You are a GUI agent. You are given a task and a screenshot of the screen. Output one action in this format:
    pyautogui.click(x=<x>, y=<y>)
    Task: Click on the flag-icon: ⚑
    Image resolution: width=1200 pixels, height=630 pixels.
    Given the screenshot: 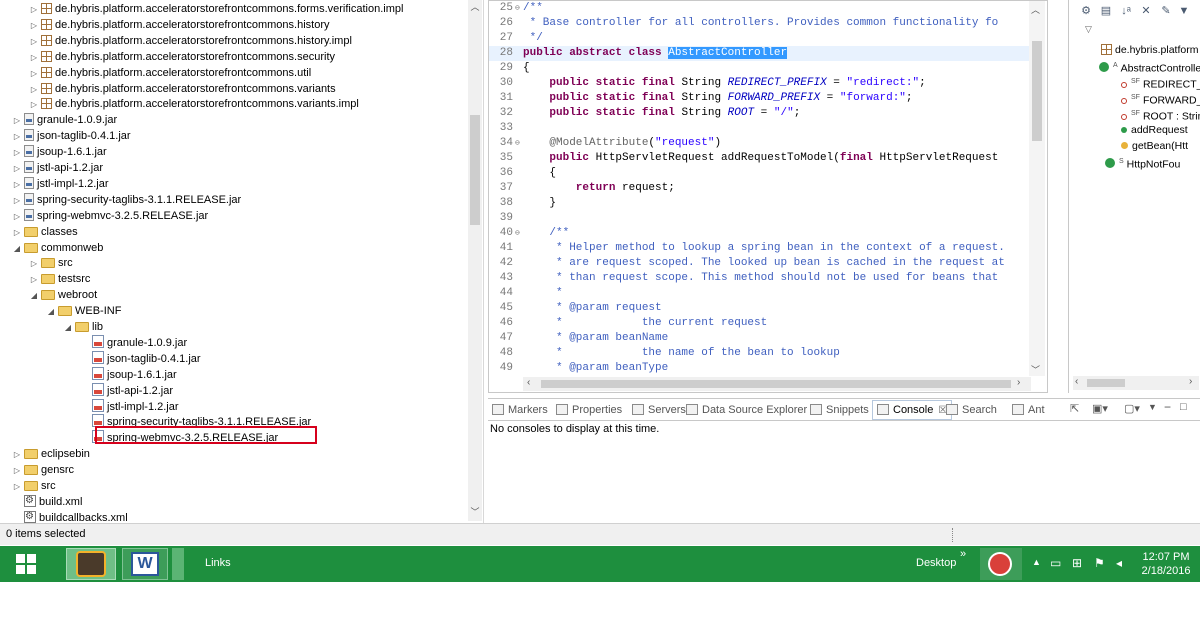 What is the action you would take?
    pyautogui.click(x=1099, y=563)
    